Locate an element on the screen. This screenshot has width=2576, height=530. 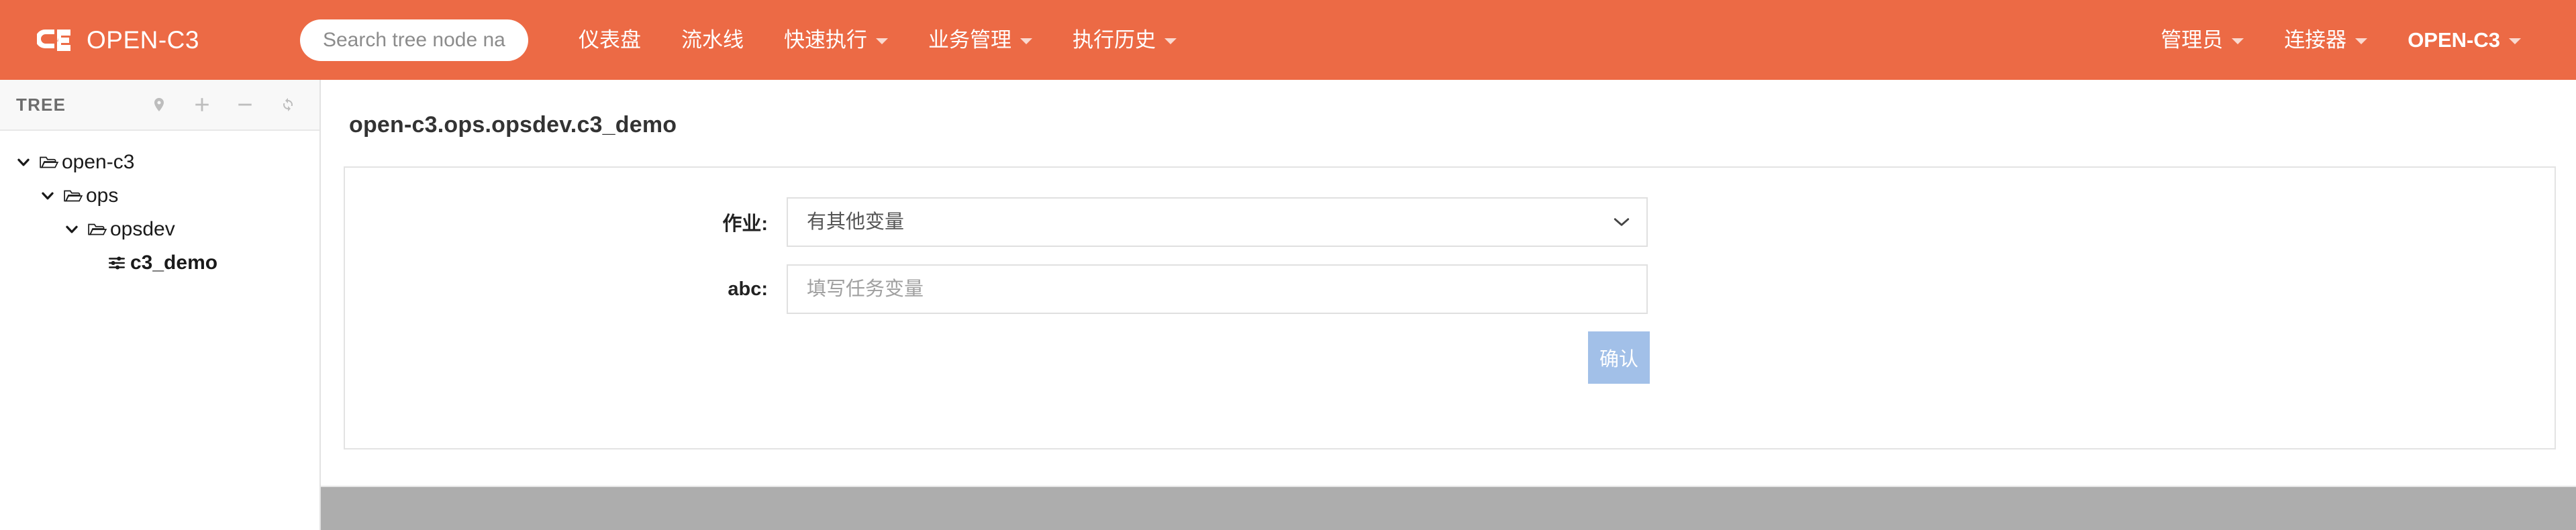
tree-node-label: c3_demo is located at coordinates (174, 263).